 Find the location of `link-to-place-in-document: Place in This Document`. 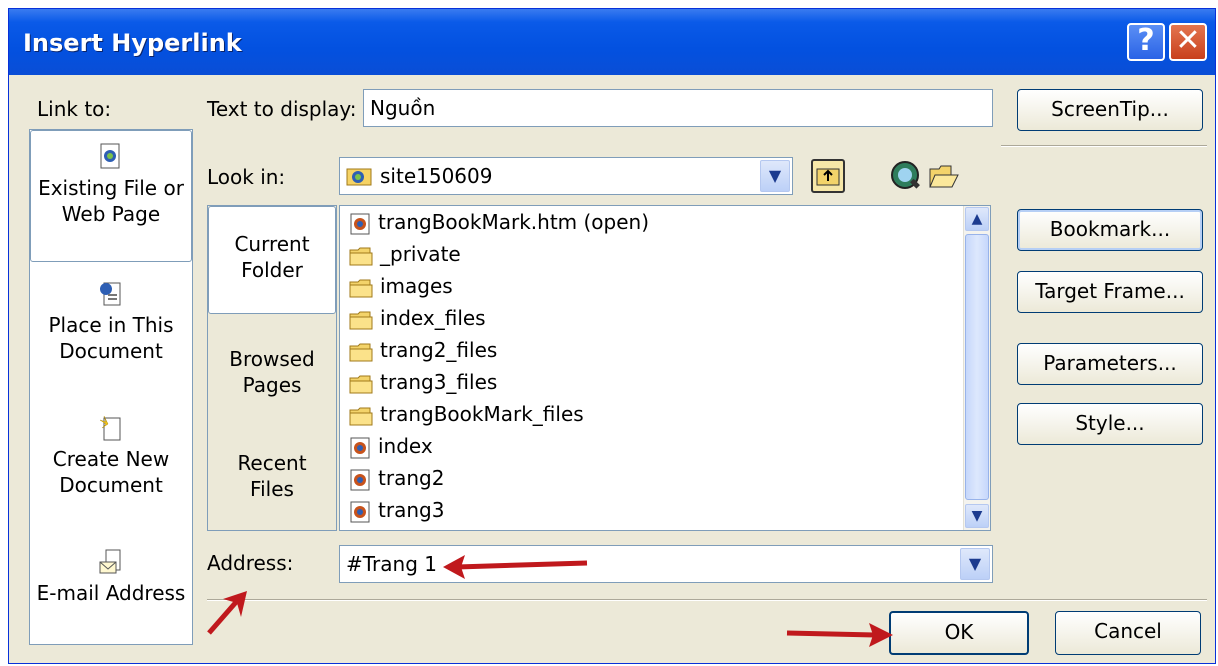

link-to-place-in-document: Place in This Document is located at coordinates (111, 322).